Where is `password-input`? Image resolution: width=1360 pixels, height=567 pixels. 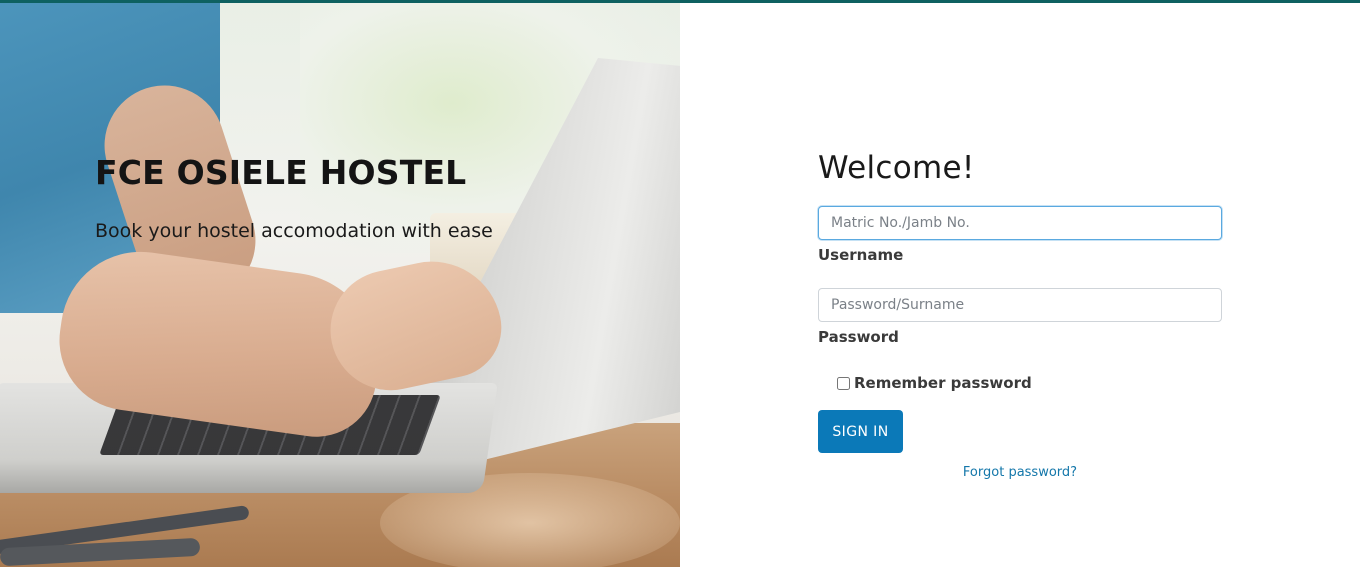
password-input is located at coordinates (1020, 305).